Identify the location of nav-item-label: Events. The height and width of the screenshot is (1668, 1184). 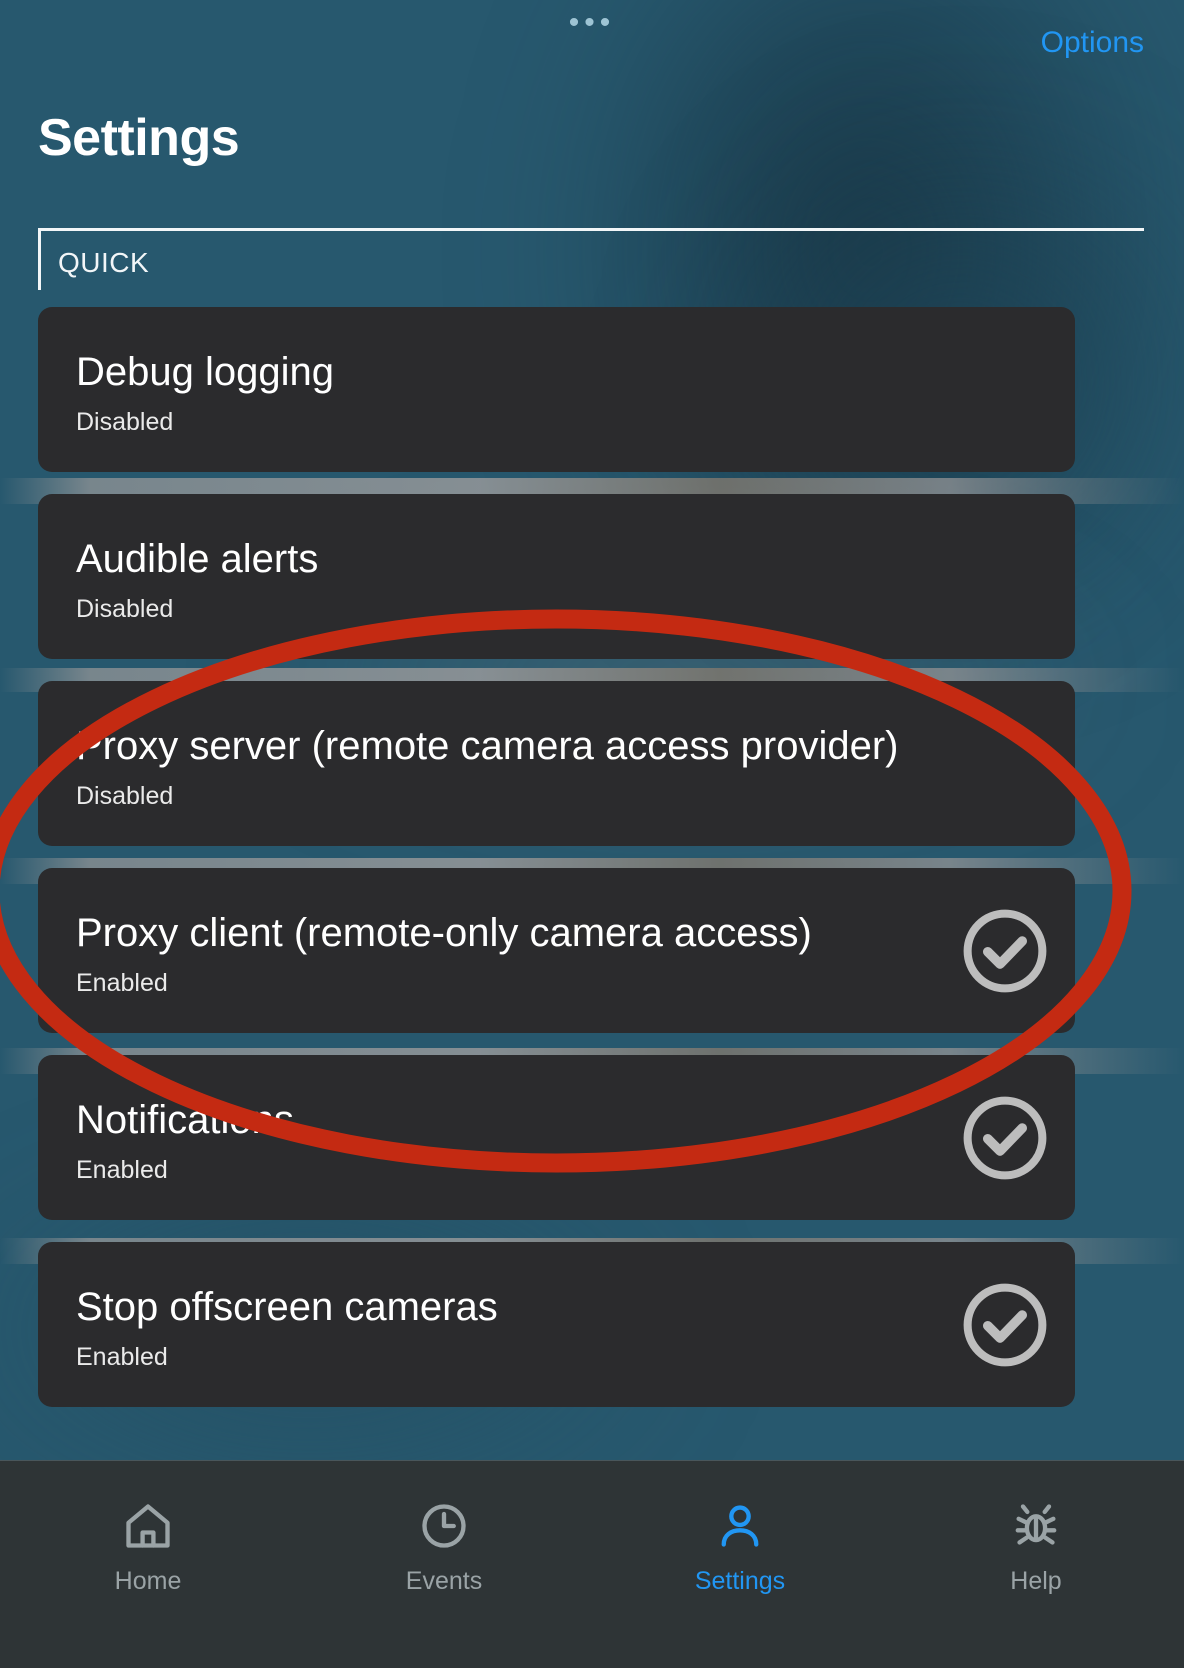
(444, 1581).